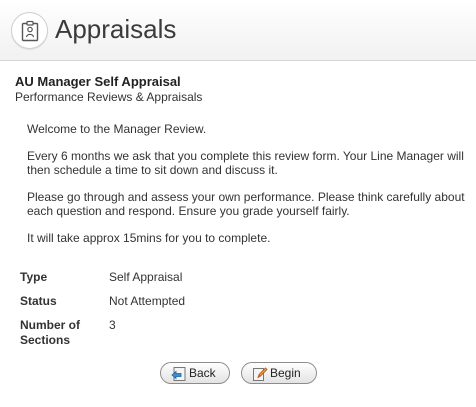  What do you see at coordinates (146, 277) in the screenshot?
I see `detail-value: Self Appraisal` at bounding box center [146, 277].